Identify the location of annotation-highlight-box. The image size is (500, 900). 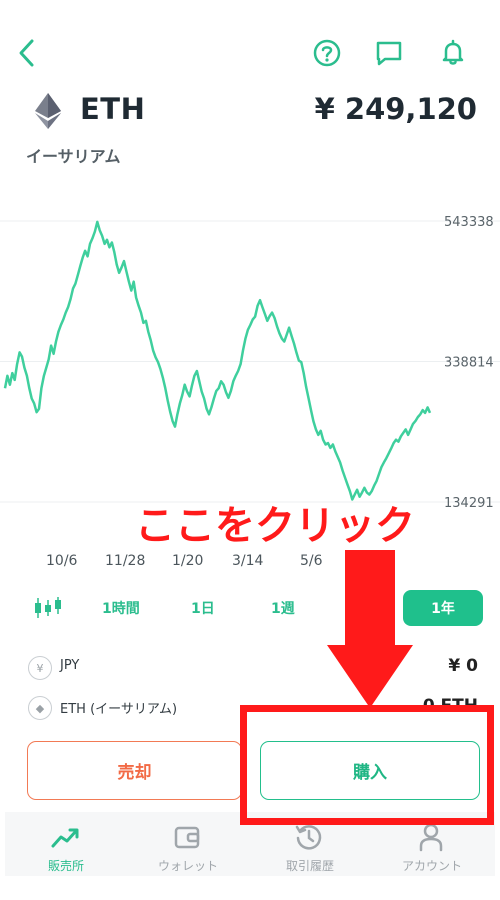
(367, 765).